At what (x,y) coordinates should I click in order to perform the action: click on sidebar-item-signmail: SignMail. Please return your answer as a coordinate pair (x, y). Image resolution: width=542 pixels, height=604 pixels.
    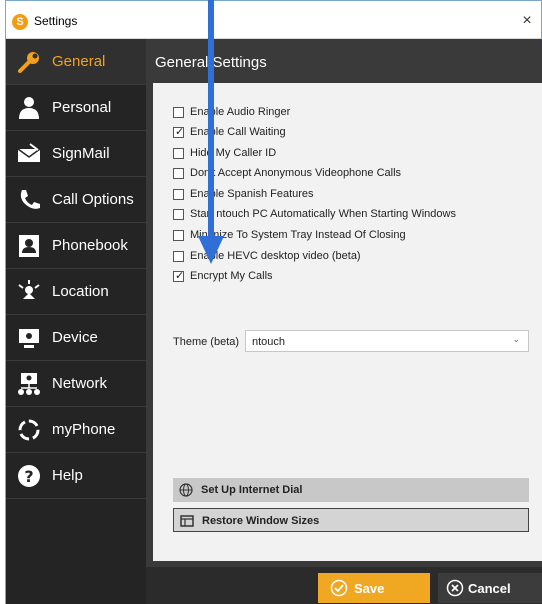
    Looking at the image, I should click on (76, 154).